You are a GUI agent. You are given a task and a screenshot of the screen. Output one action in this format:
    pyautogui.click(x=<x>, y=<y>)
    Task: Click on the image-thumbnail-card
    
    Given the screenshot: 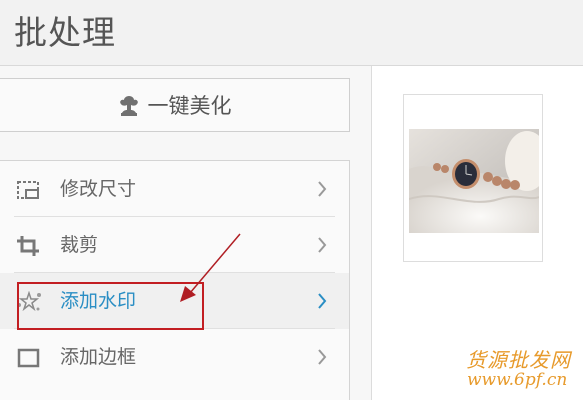 What is the action you would take?
    pyautogui.click(x=473, y=178)
    